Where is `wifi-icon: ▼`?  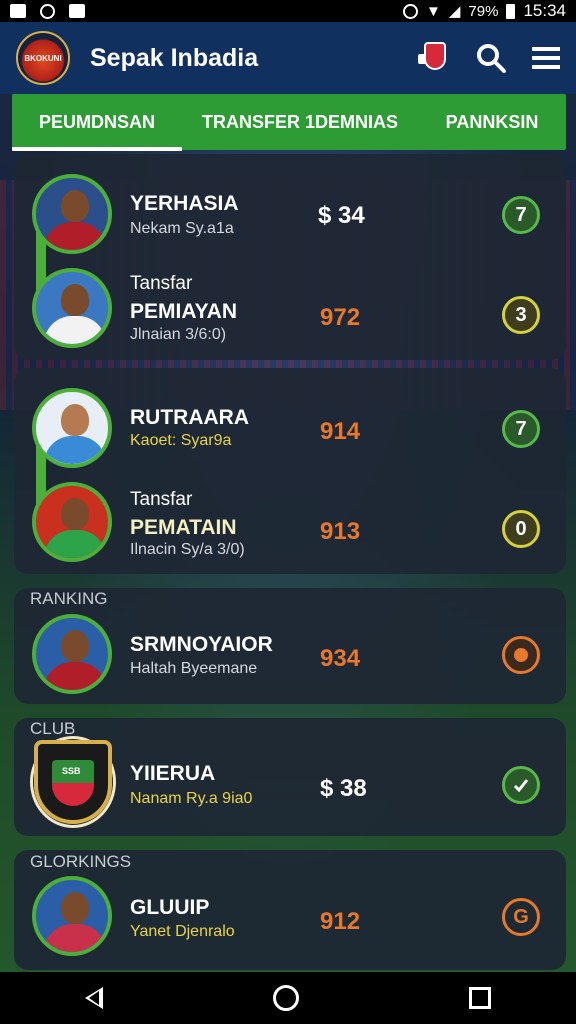 wifi-icon: ▼ is located at coordinates (433, 11).